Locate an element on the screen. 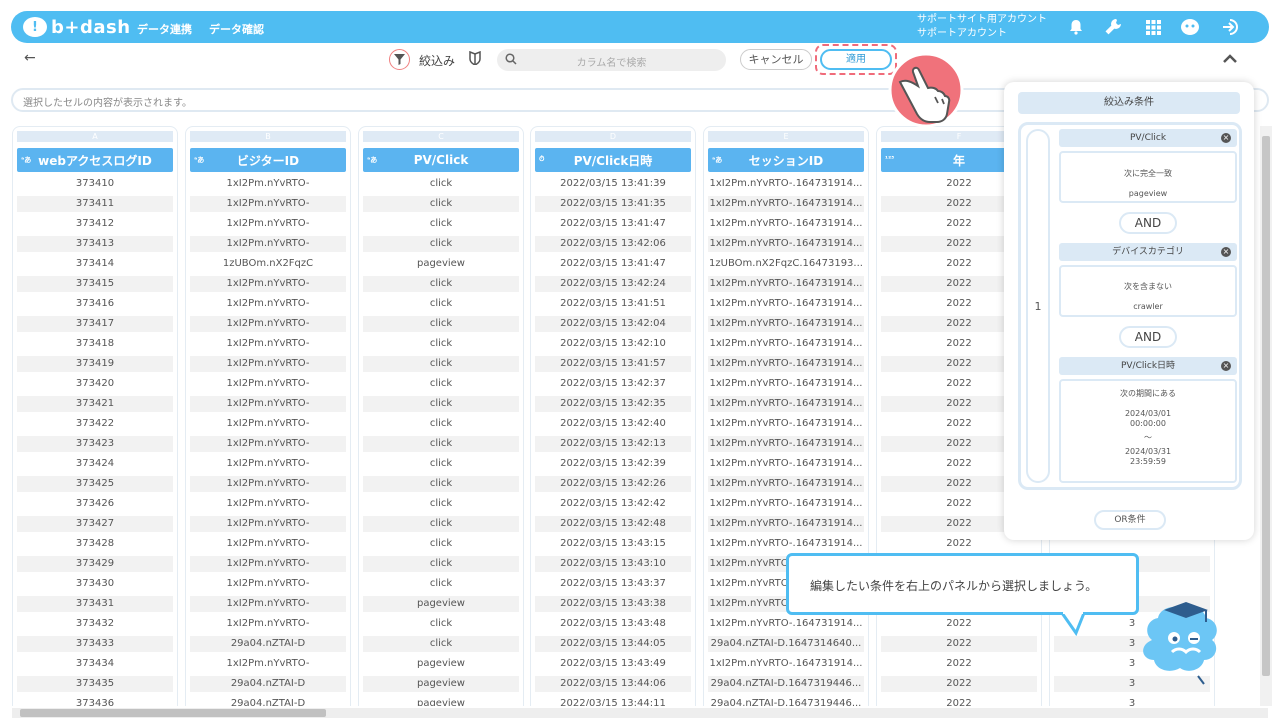  bookmark-shield-icon is located at coordinates (475, 58).